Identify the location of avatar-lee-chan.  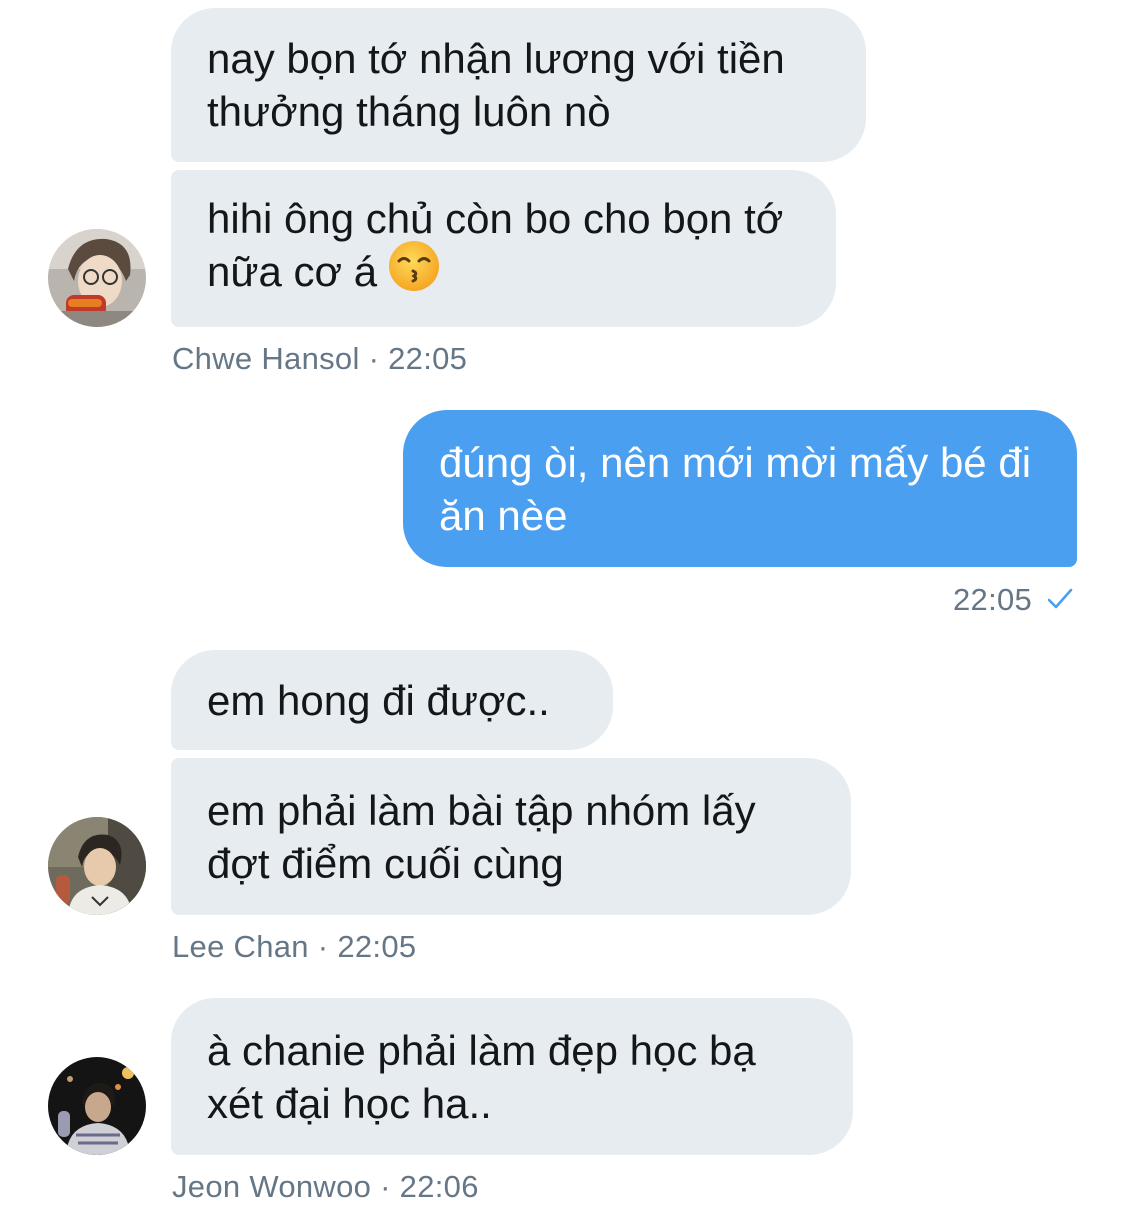
(97, 866).